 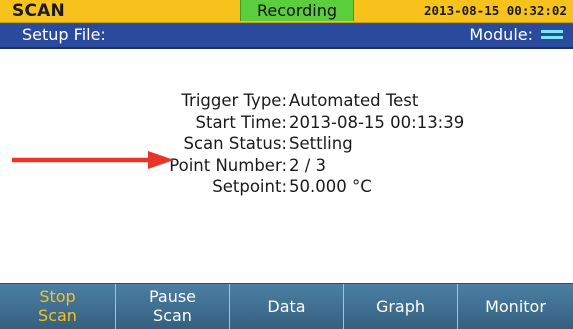 What do you see at coordinates (241, 122) in the screenshot?
I see `start-time-label: Start Time:` at bounding box center [241, 122].